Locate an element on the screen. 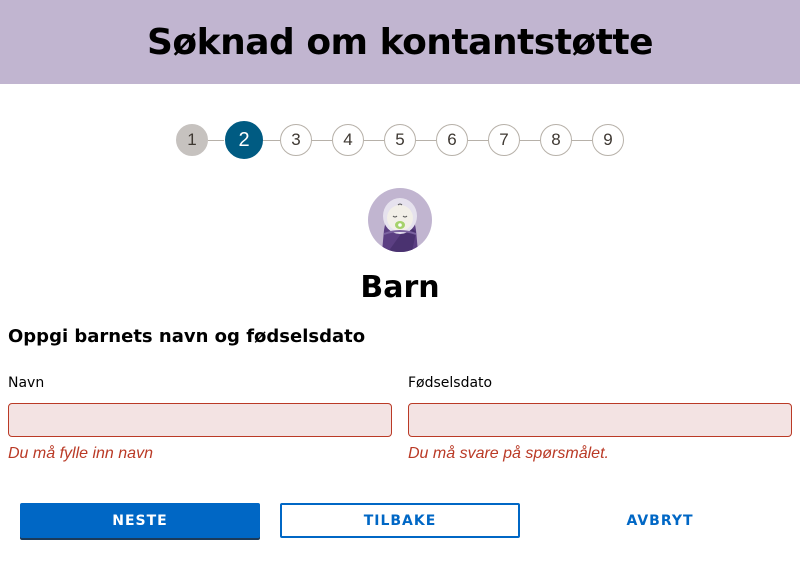 Image resolution: width=800 pixels, height=571 pixels. page-title: Søknad om kontantstøtte is located at coordinates (400, 42).